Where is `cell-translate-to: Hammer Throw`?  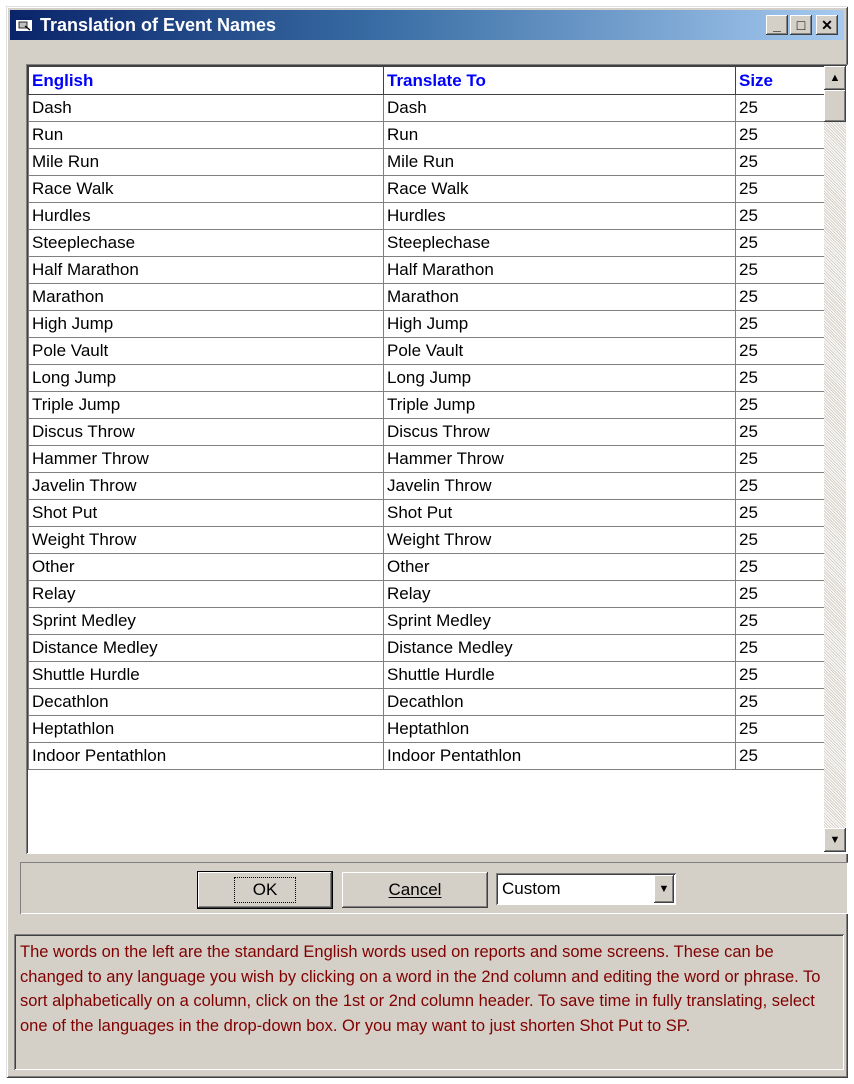
cell-translate-to: Hammer Throw is located at coordinates (559, 459).